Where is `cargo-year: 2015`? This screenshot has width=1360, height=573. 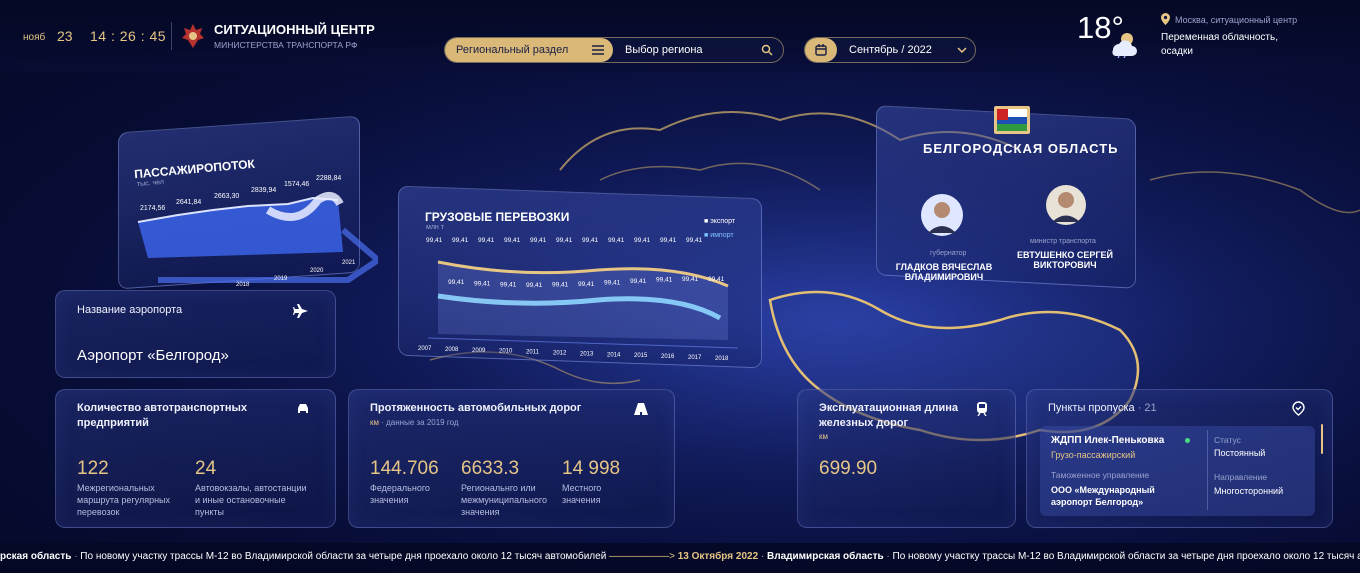 cargo-year: 2015 is located at coordinates (641, 356).